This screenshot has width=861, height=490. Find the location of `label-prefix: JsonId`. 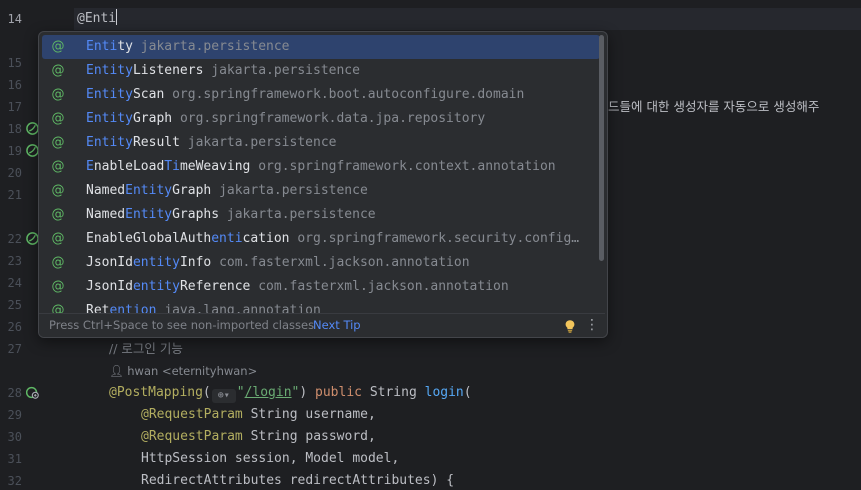

label-prefix: JsonId is located at coordinates (109, 286).